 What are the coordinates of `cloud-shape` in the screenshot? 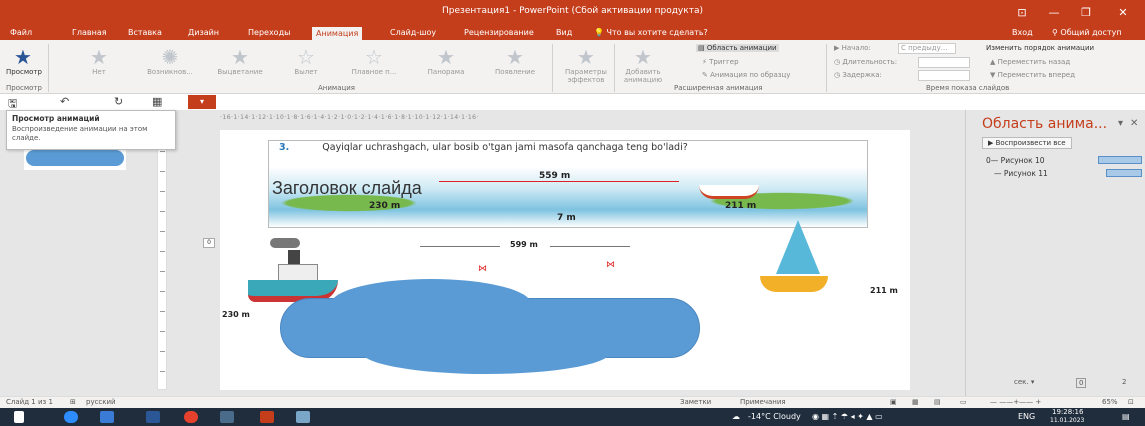 It's located at (490, 326).